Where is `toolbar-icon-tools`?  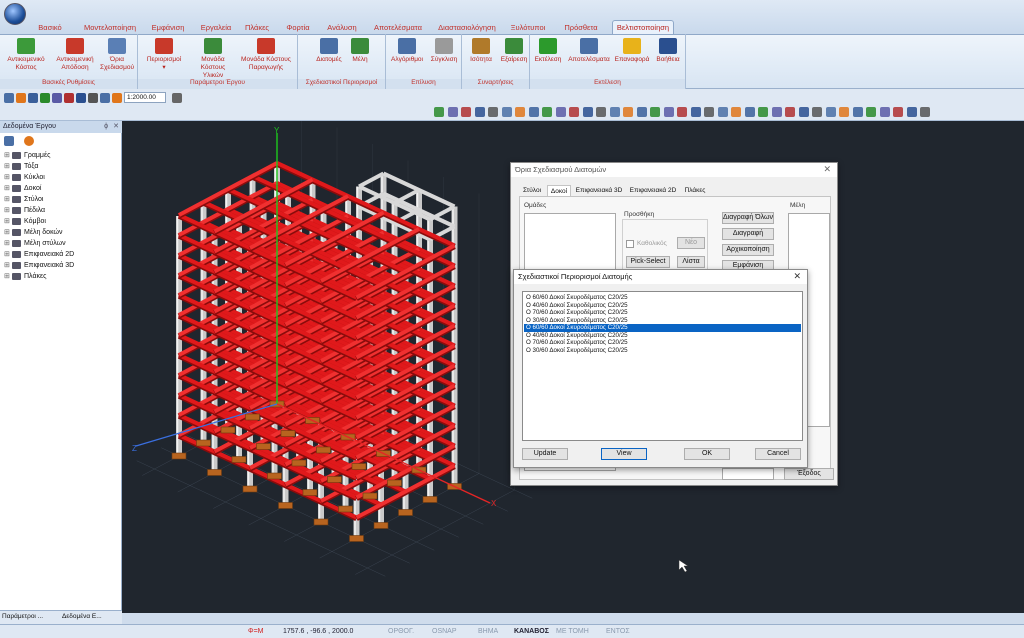 toolbar-icon-tools is located at coordinates (177, 98).